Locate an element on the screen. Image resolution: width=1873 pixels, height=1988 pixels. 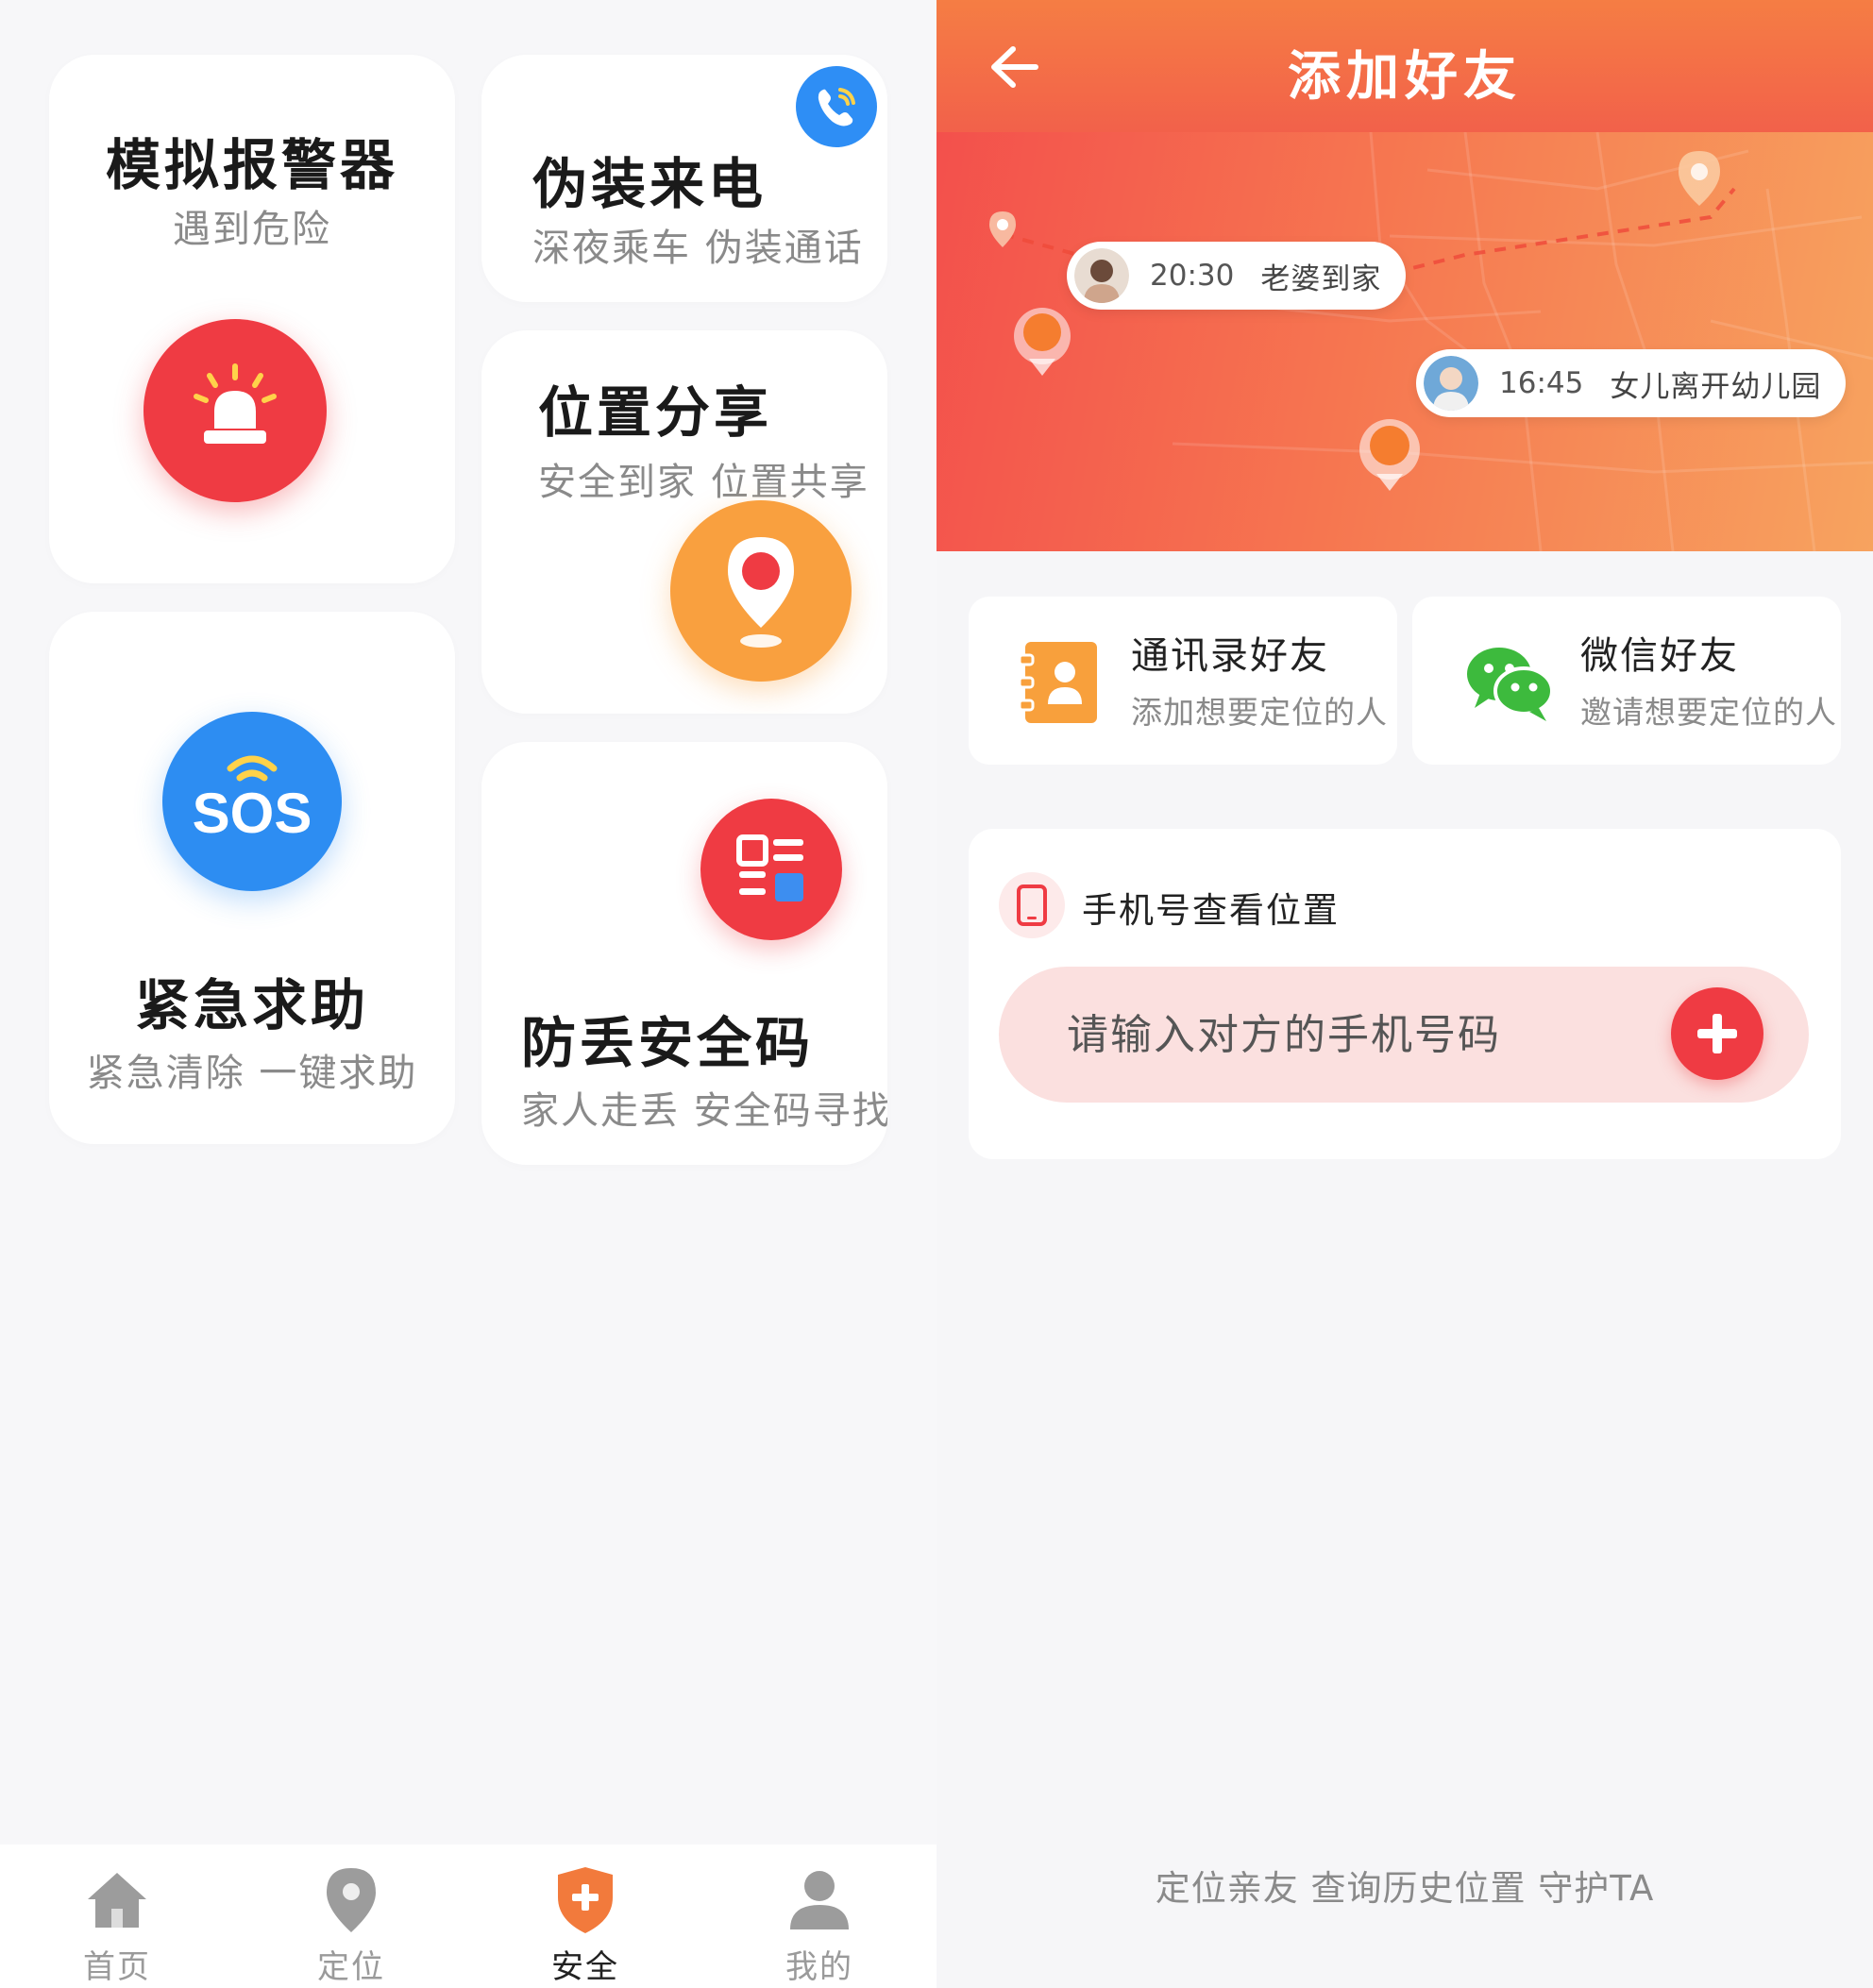
home-icon is located at coordinates (117, 1900).